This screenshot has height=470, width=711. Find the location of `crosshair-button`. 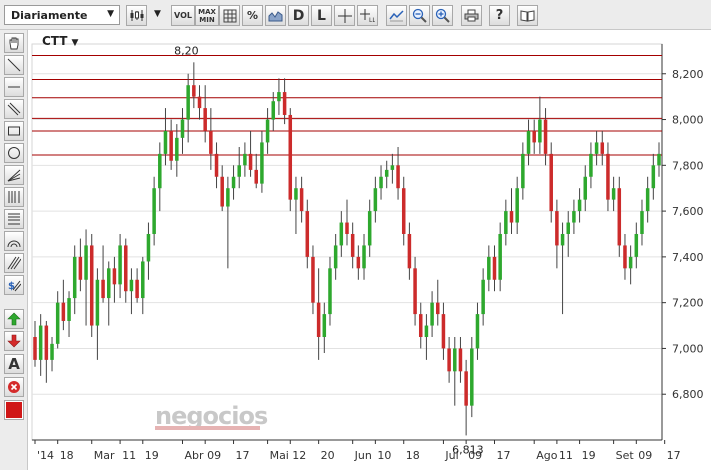

crosshair-button is located at coordinates (344, 15).